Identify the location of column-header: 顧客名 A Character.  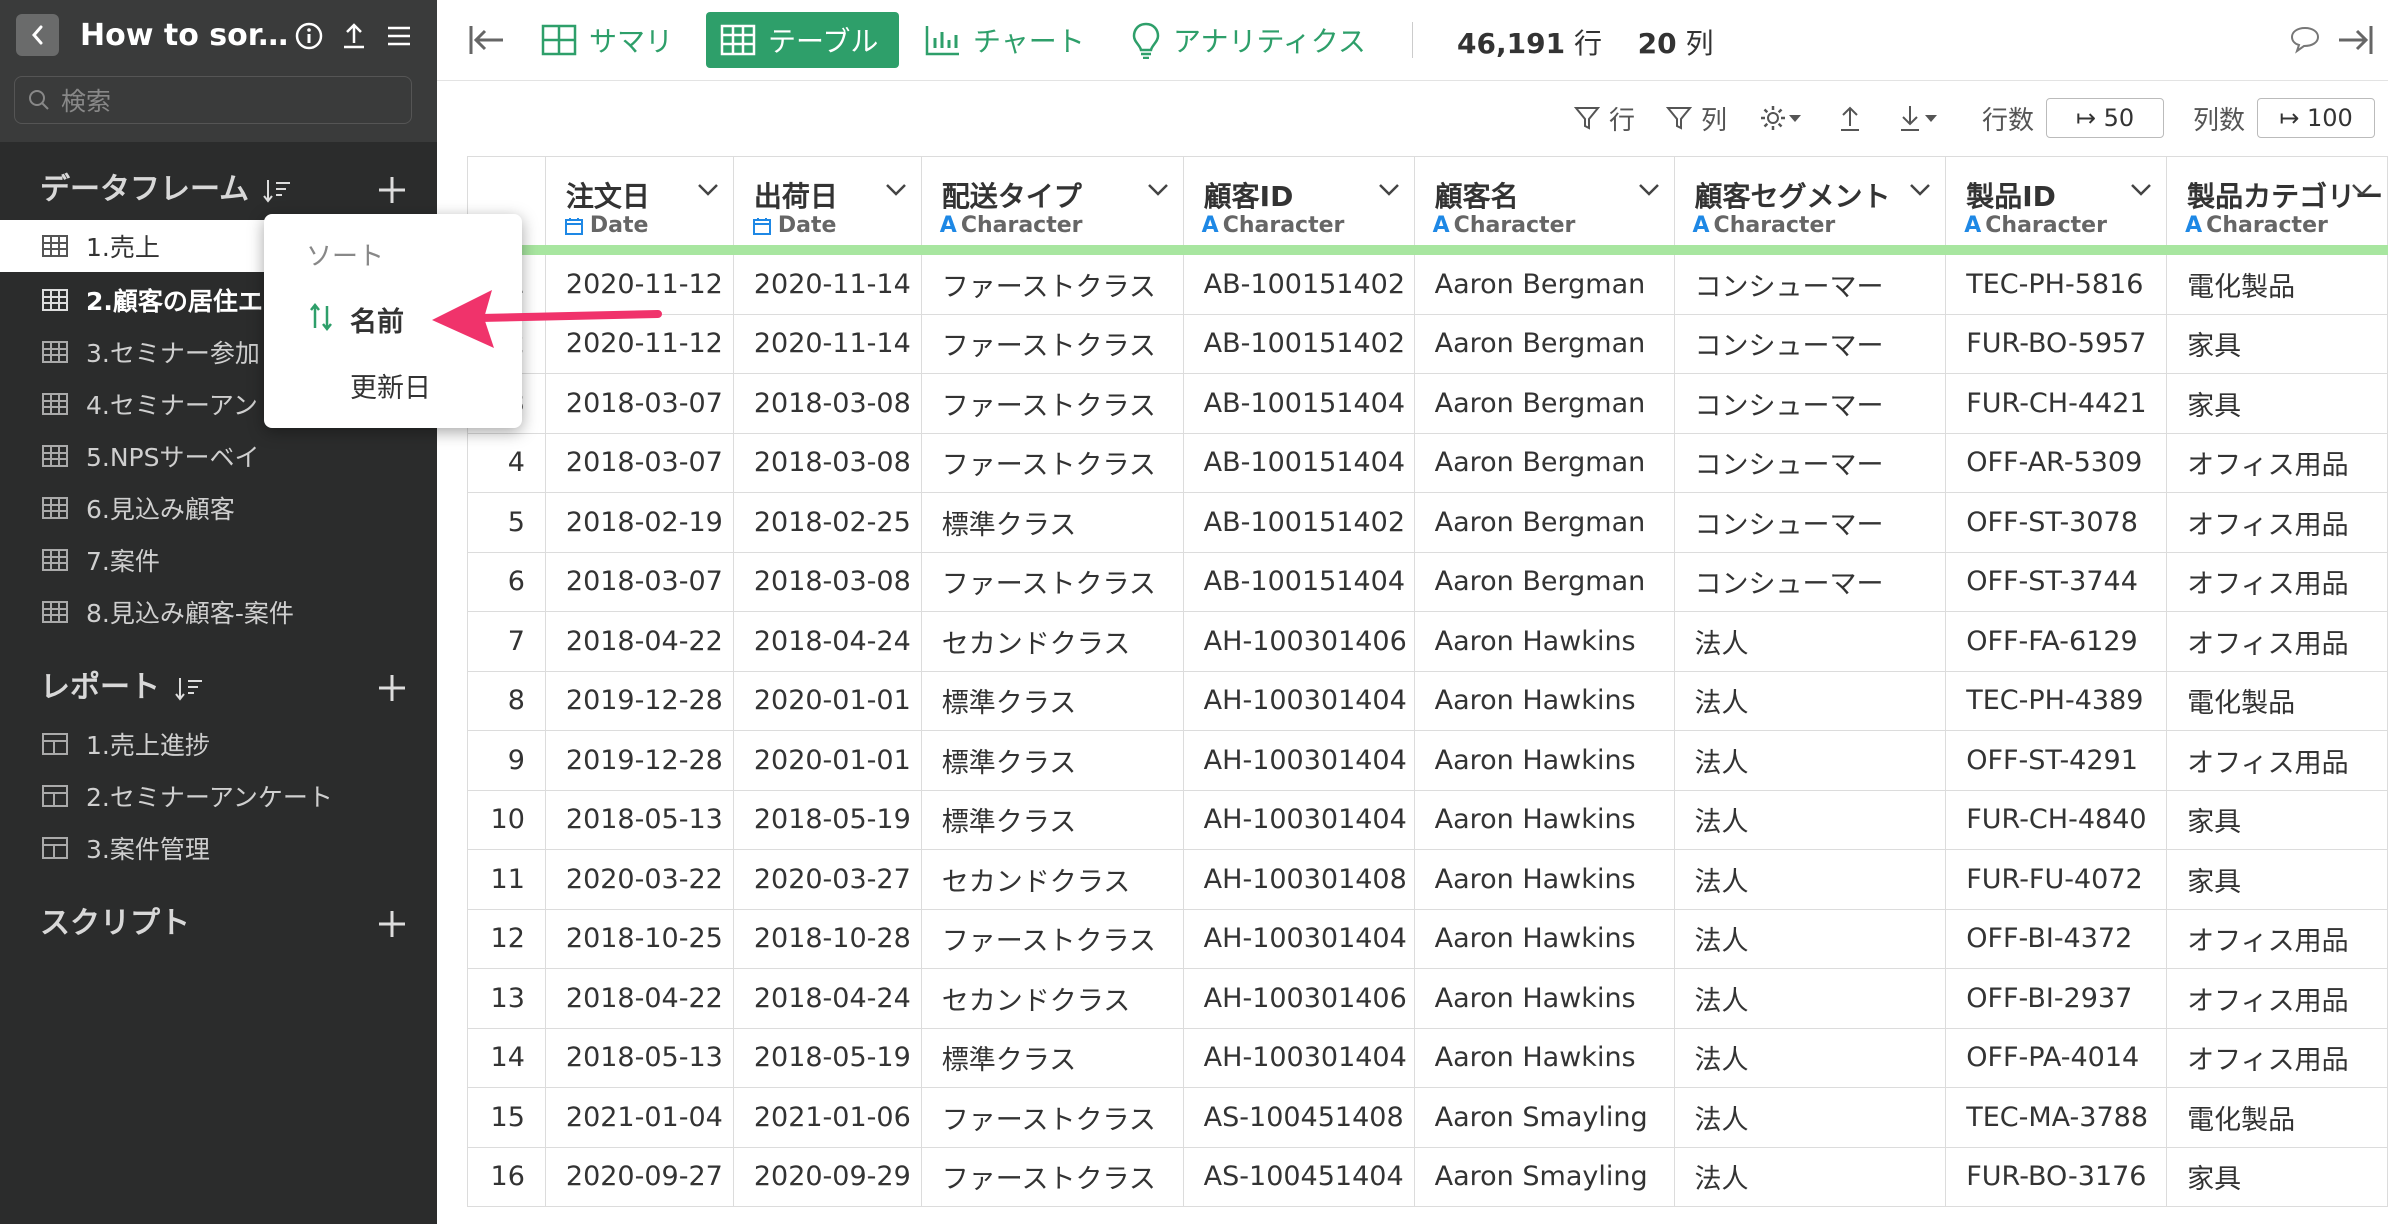
(1544, 205).